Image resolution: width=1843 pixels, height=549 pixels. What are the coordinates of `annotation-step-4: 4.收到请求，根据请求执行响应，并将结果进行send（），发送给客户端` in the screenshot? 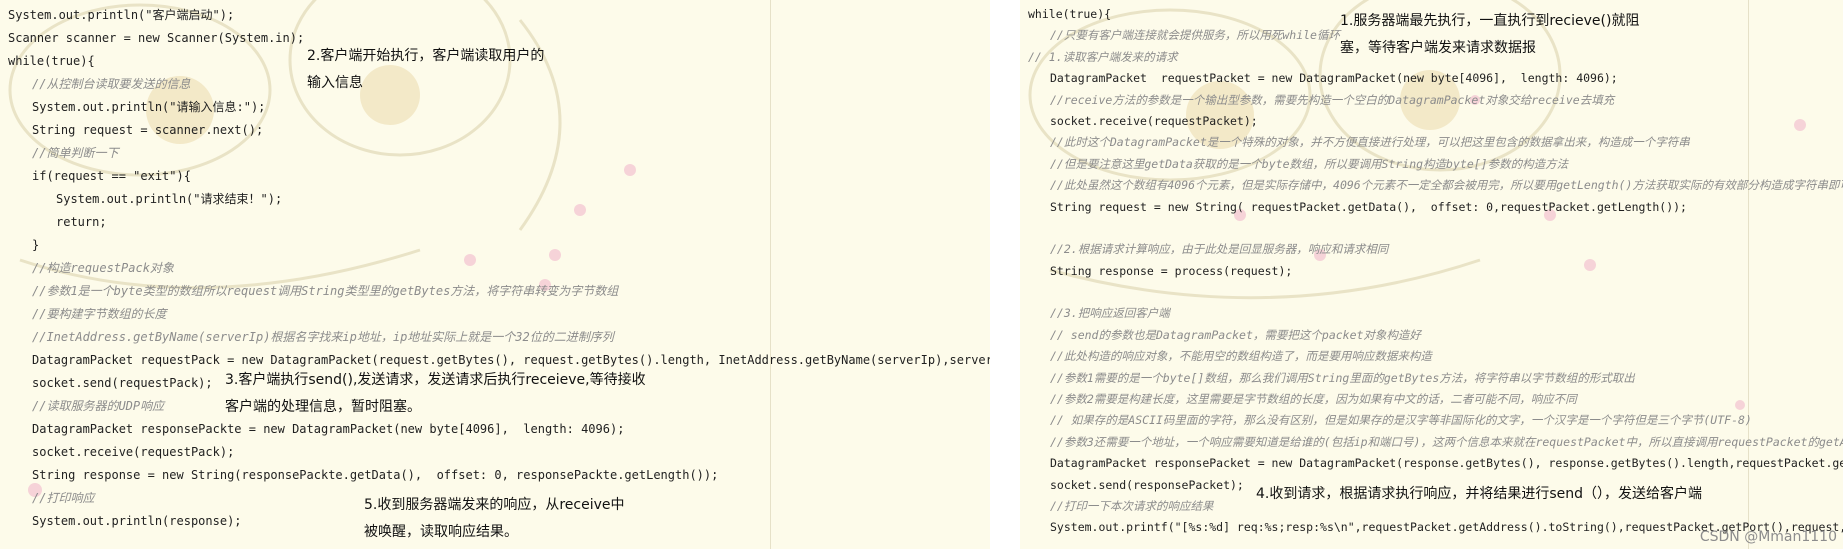 It's located at (1479, 494).